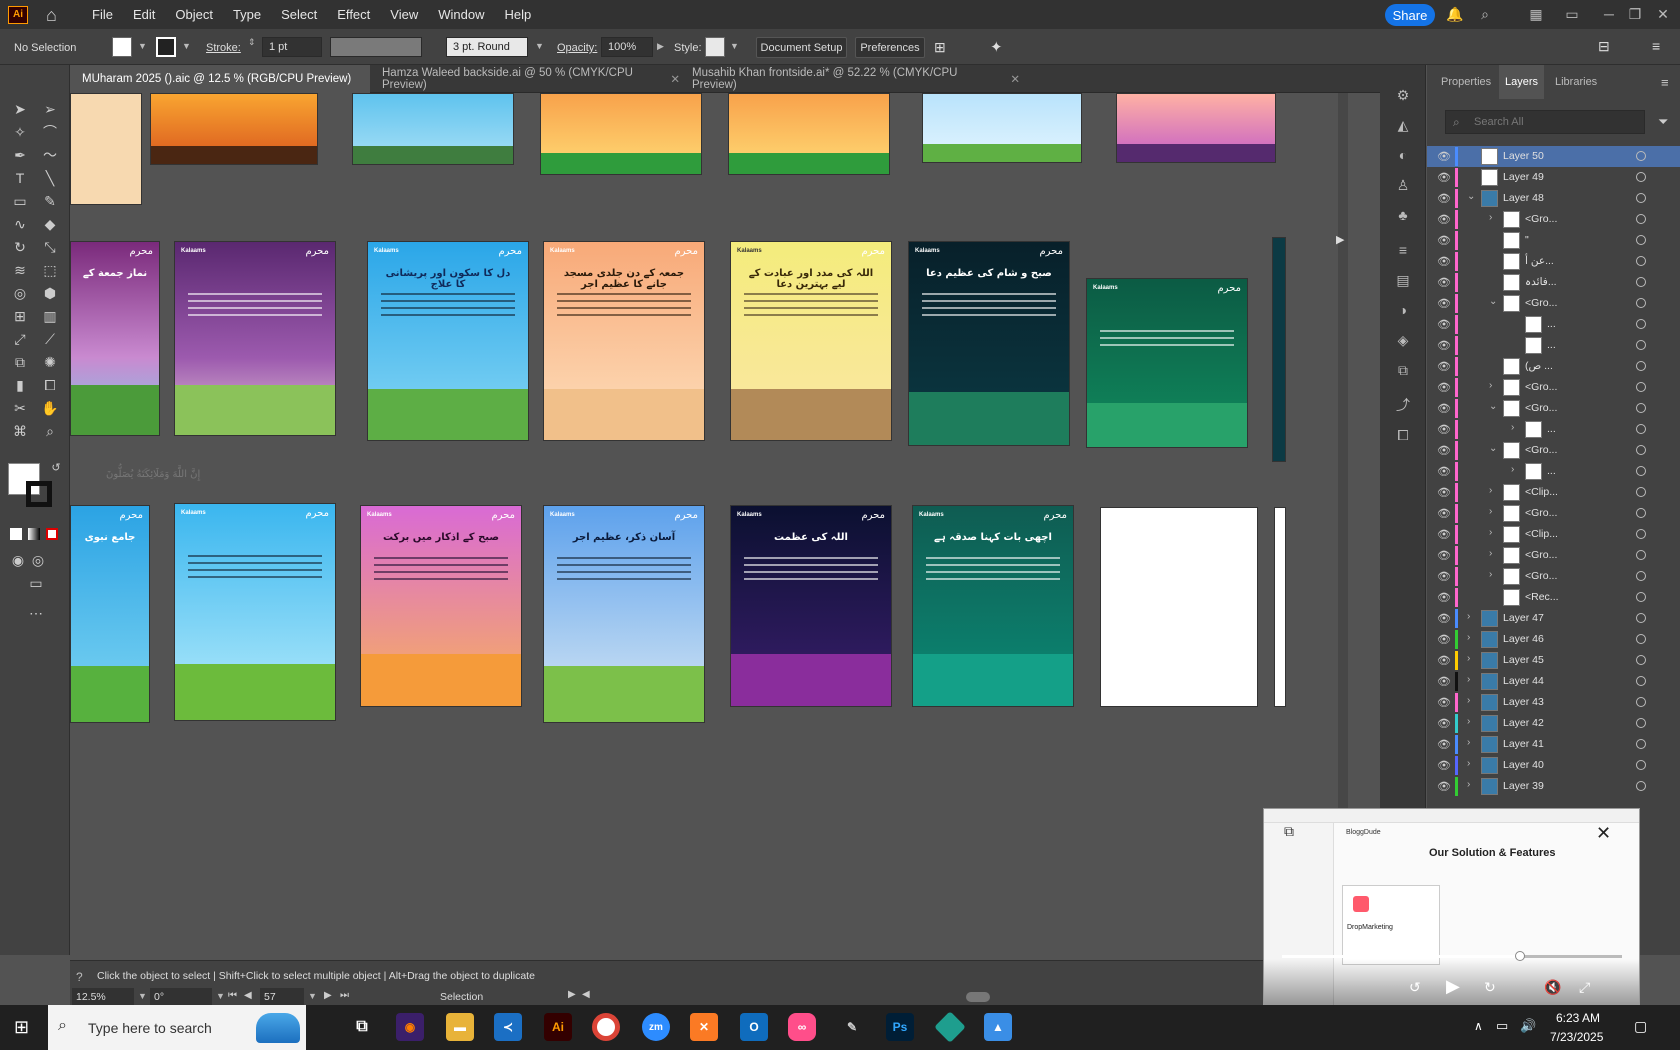 The height and width of the screenshot is (1050, 1680). Describe the element at coordinates (1466, 82) in the screenshot. I see `tab-properties: Properties` at that location.